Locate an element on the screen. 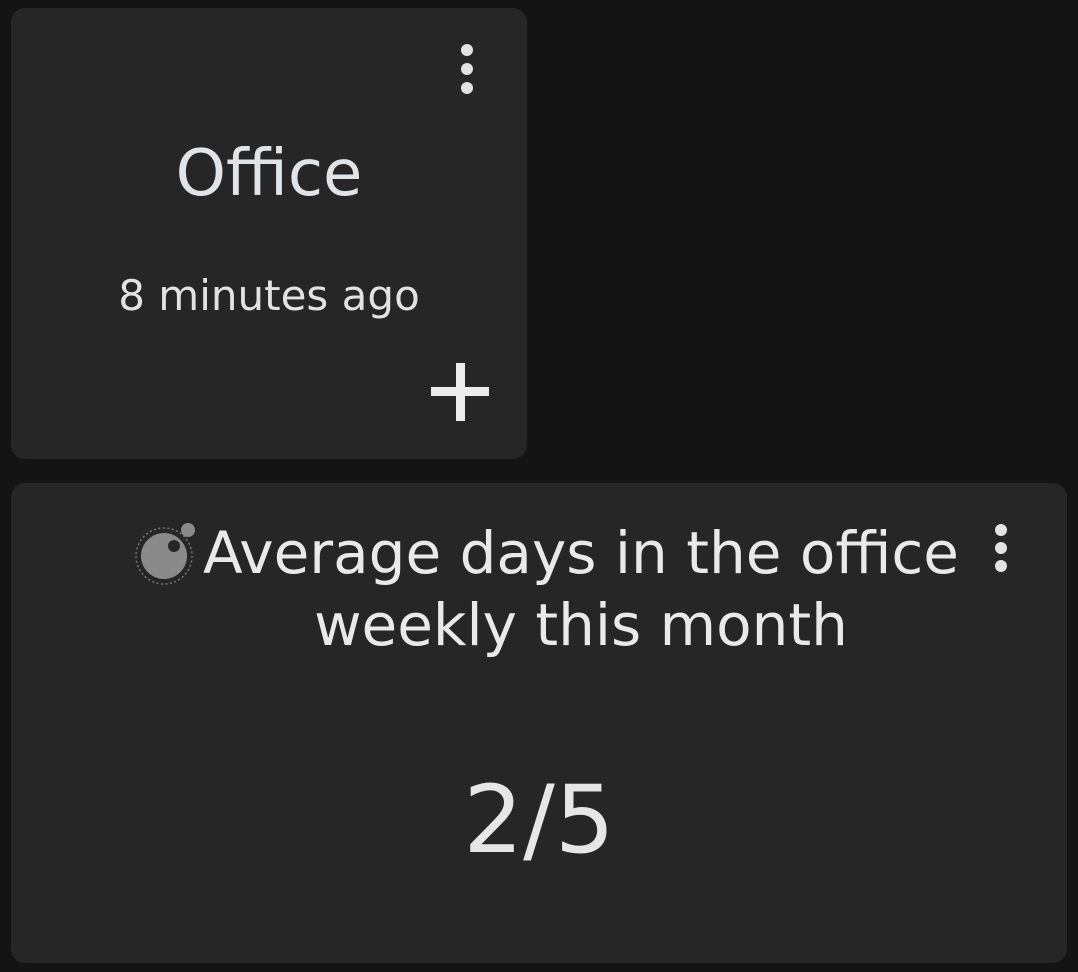  orb-logo-icon is located at coordinates (165, 554).